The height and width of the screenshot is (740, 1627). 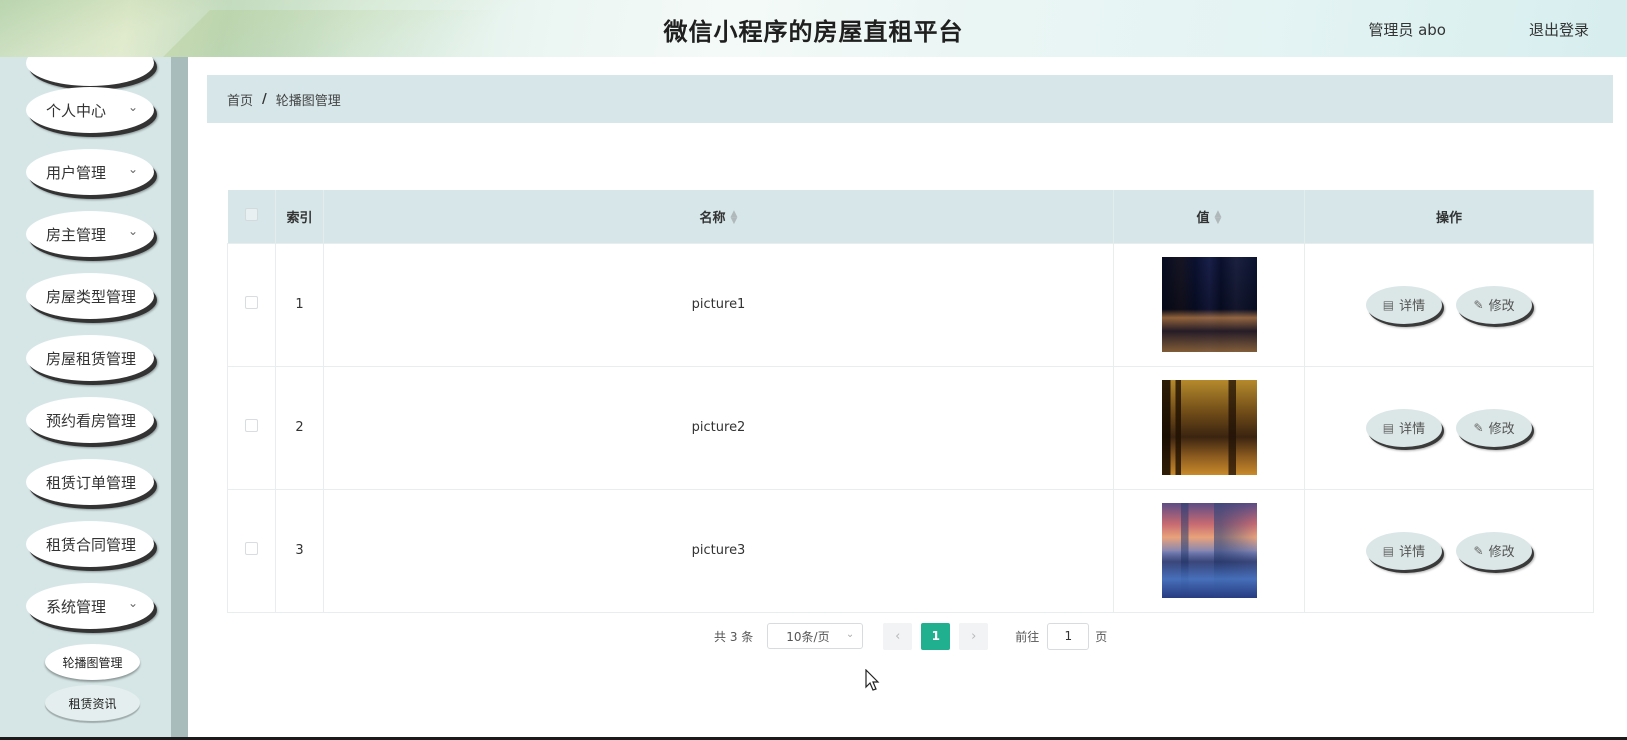 I want to click on sidebar-item-label: 个人中心, so click(x=76, y=110).